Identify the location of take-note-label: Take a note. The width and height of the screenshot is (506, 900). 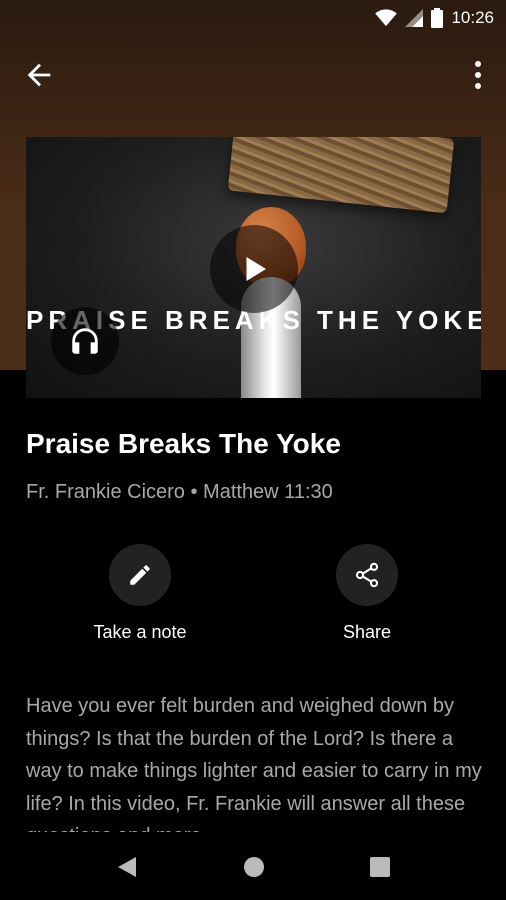
(140, 632).